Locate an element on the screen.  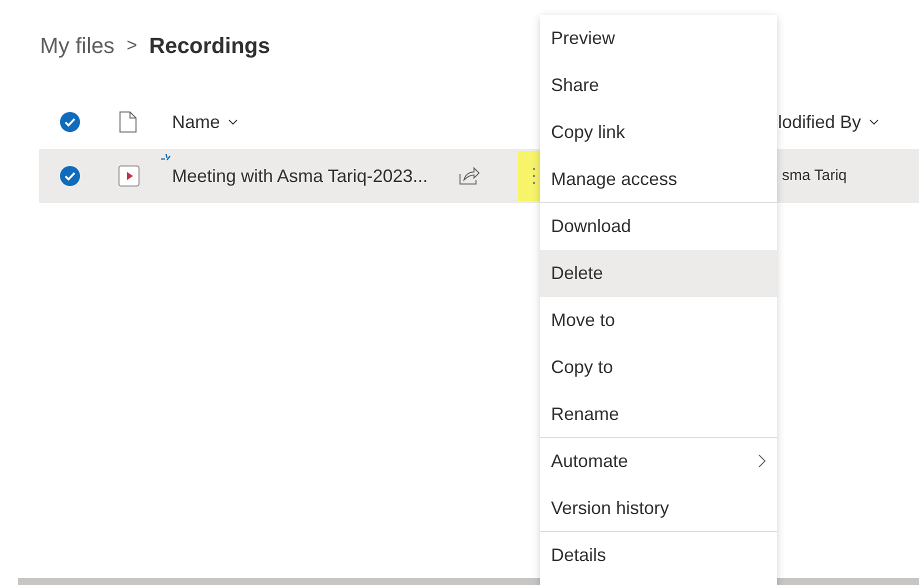
menu-item: Preview is located at coordinates (658, 38).